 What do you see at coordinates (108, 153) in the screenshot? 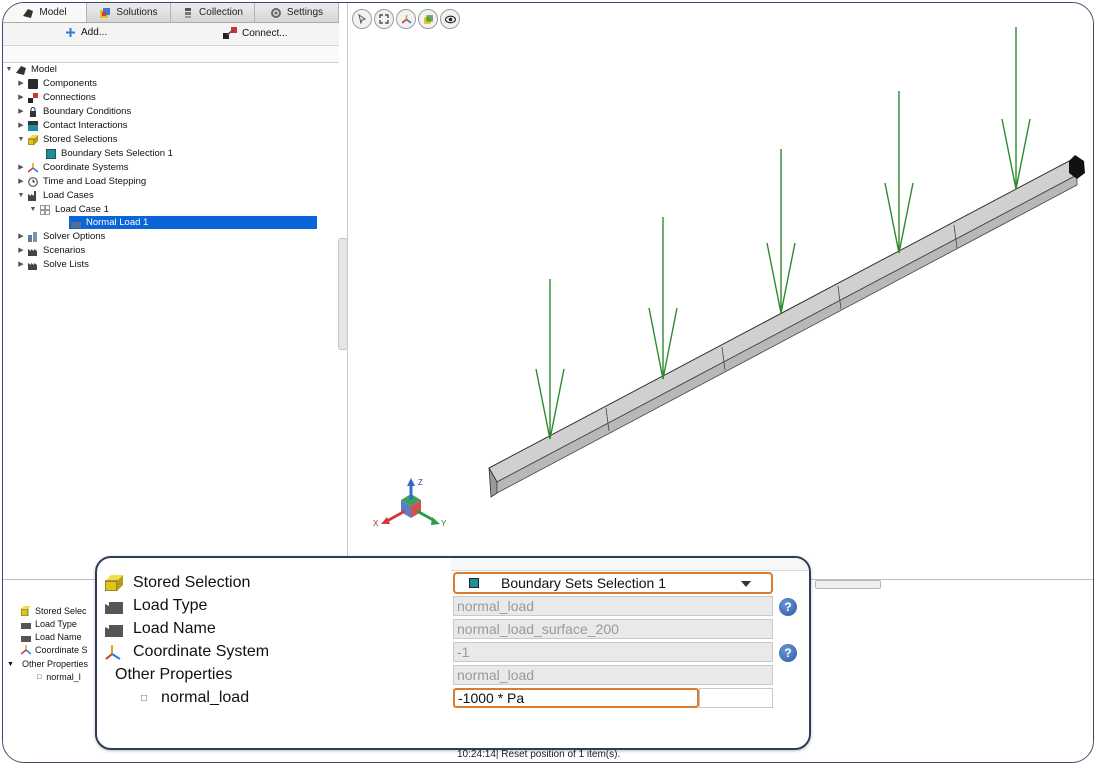
I see `tree-item-boundary-sets-selection: Boundary Sets Selection 1` at bounding box center [108, 153].